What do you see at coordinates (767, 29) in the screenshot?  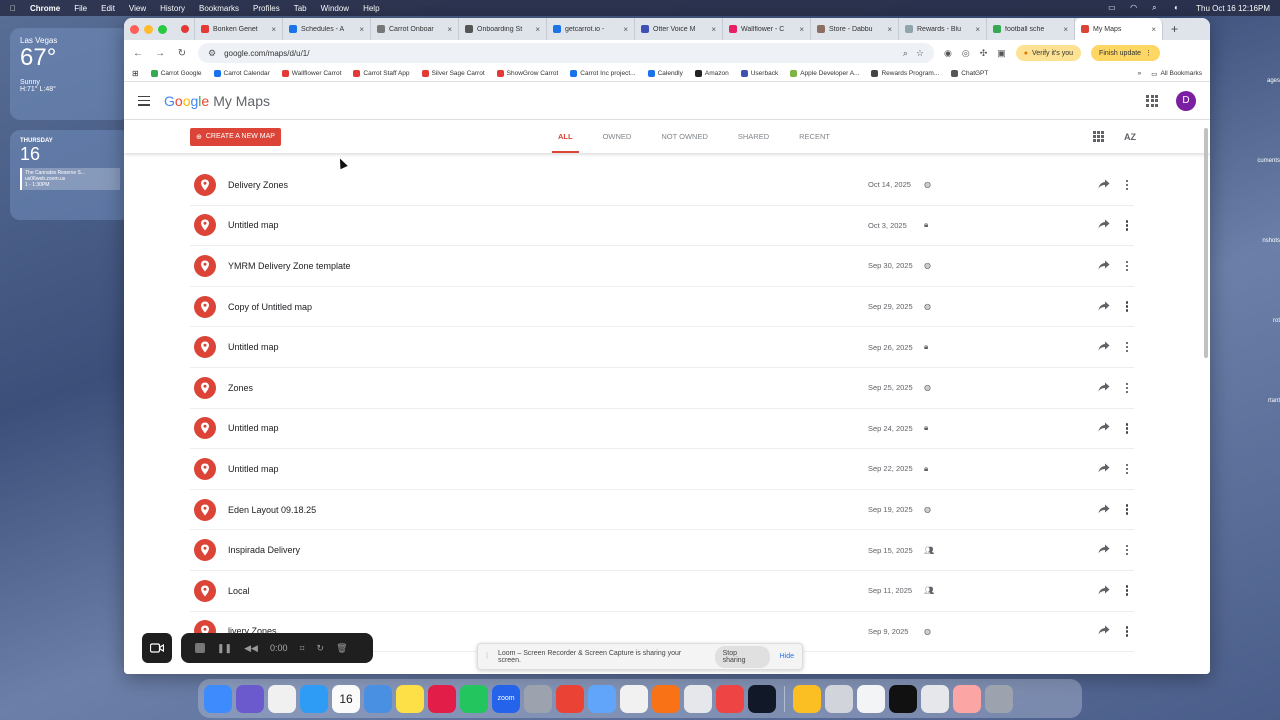 I see `browser-tab: Wallflower - C ×` at bounding box center [767, 29].